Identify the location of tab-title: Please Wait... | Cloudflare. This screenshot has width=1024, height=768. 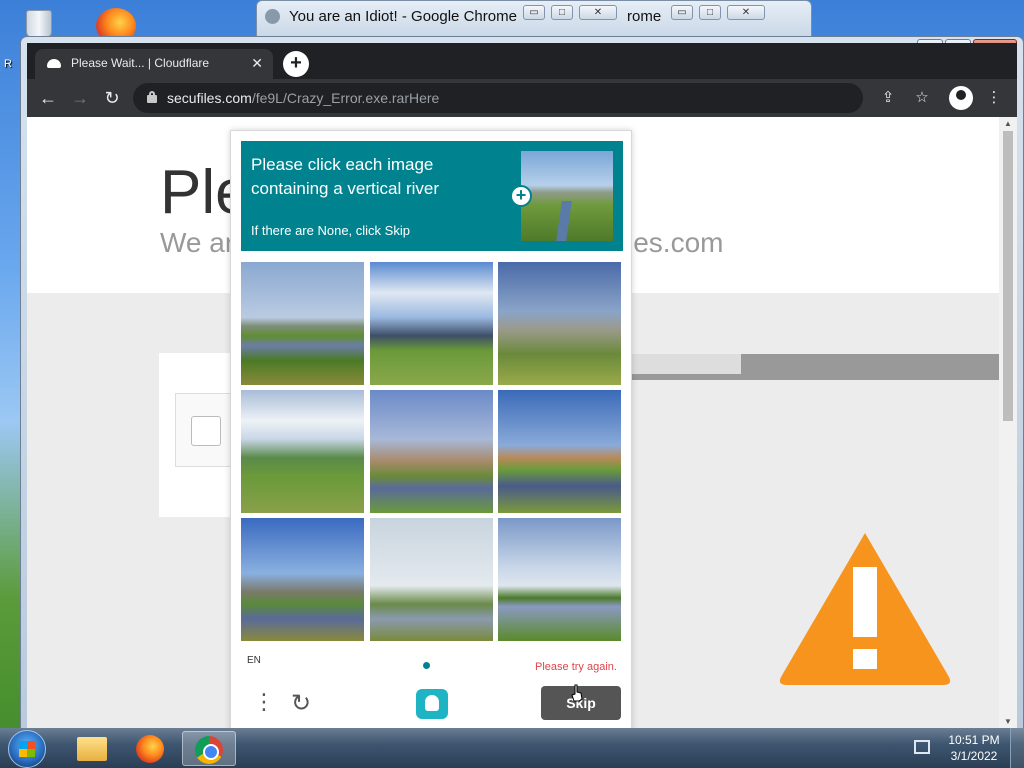
(140, 63).